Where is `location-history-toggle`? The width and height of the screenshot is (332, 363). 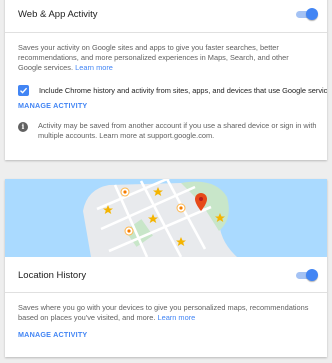
location-history-toggle is located at coordinates (307, 275).